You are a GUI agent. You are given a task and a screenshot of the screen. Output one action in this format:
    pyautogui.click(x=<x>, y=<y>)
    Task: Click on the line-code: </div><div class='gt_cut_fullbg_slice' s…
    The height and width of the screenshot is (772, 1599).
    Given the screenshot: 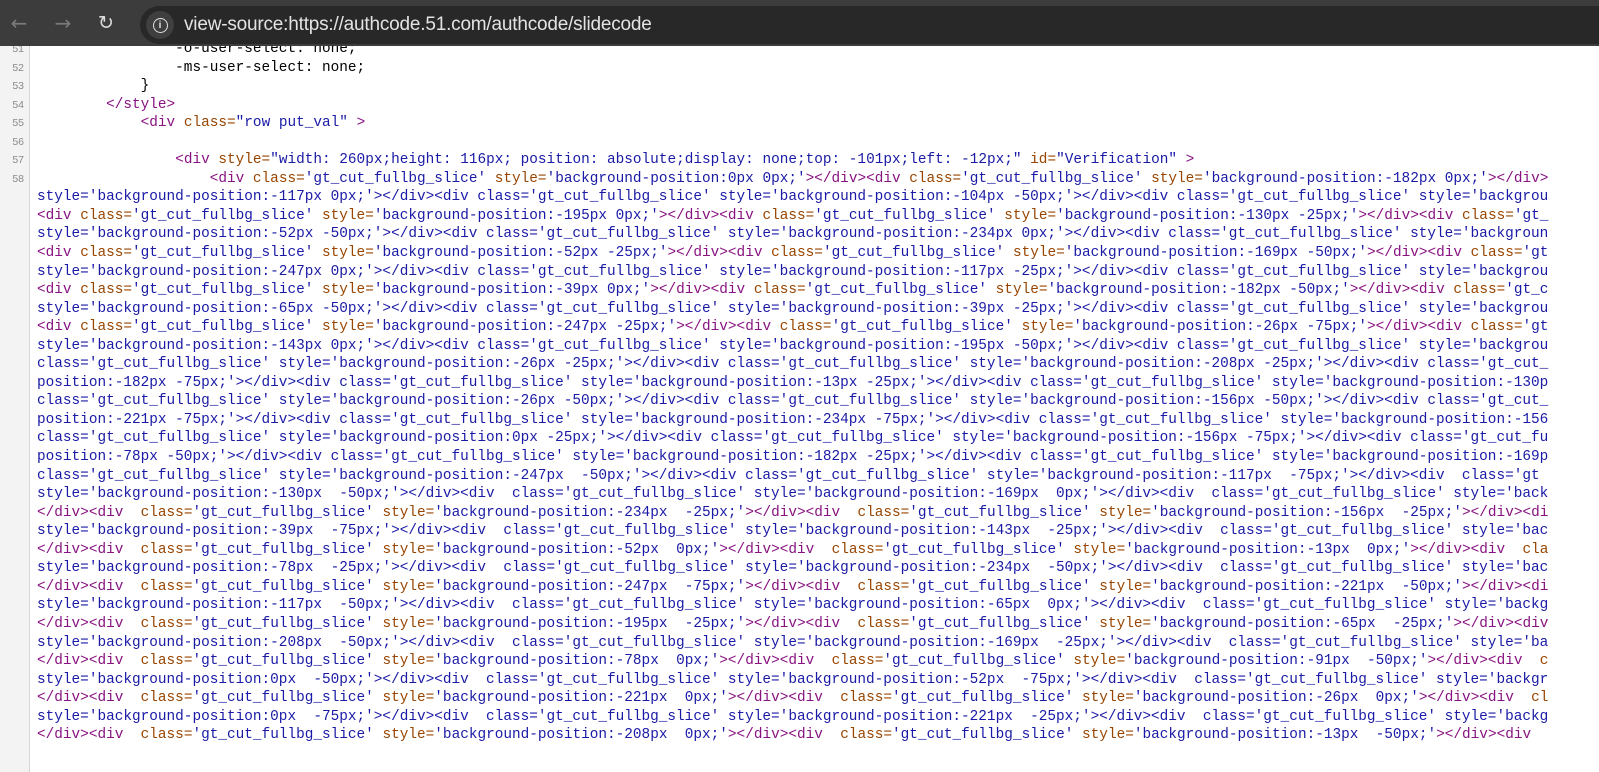 What is the action you would take?
    pyautogui.click(x=817, y=513)
    